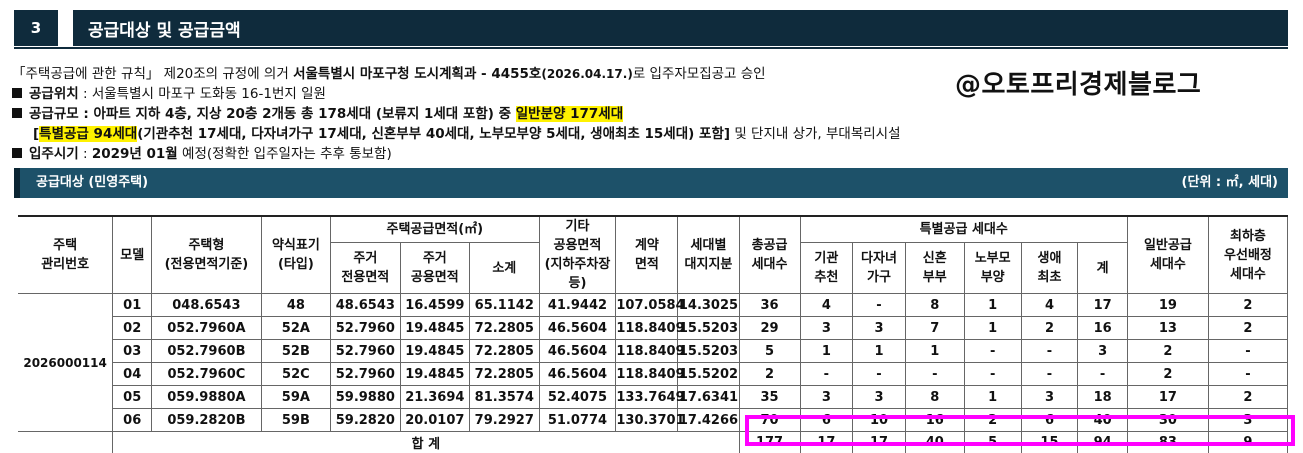 Image resolution: width=1303 pixels, height=453 pixels. What do you see at coordinates (650, 420) in the screenshot?
I see `table-cell: 130.3701` at bounding box center [650, 420].